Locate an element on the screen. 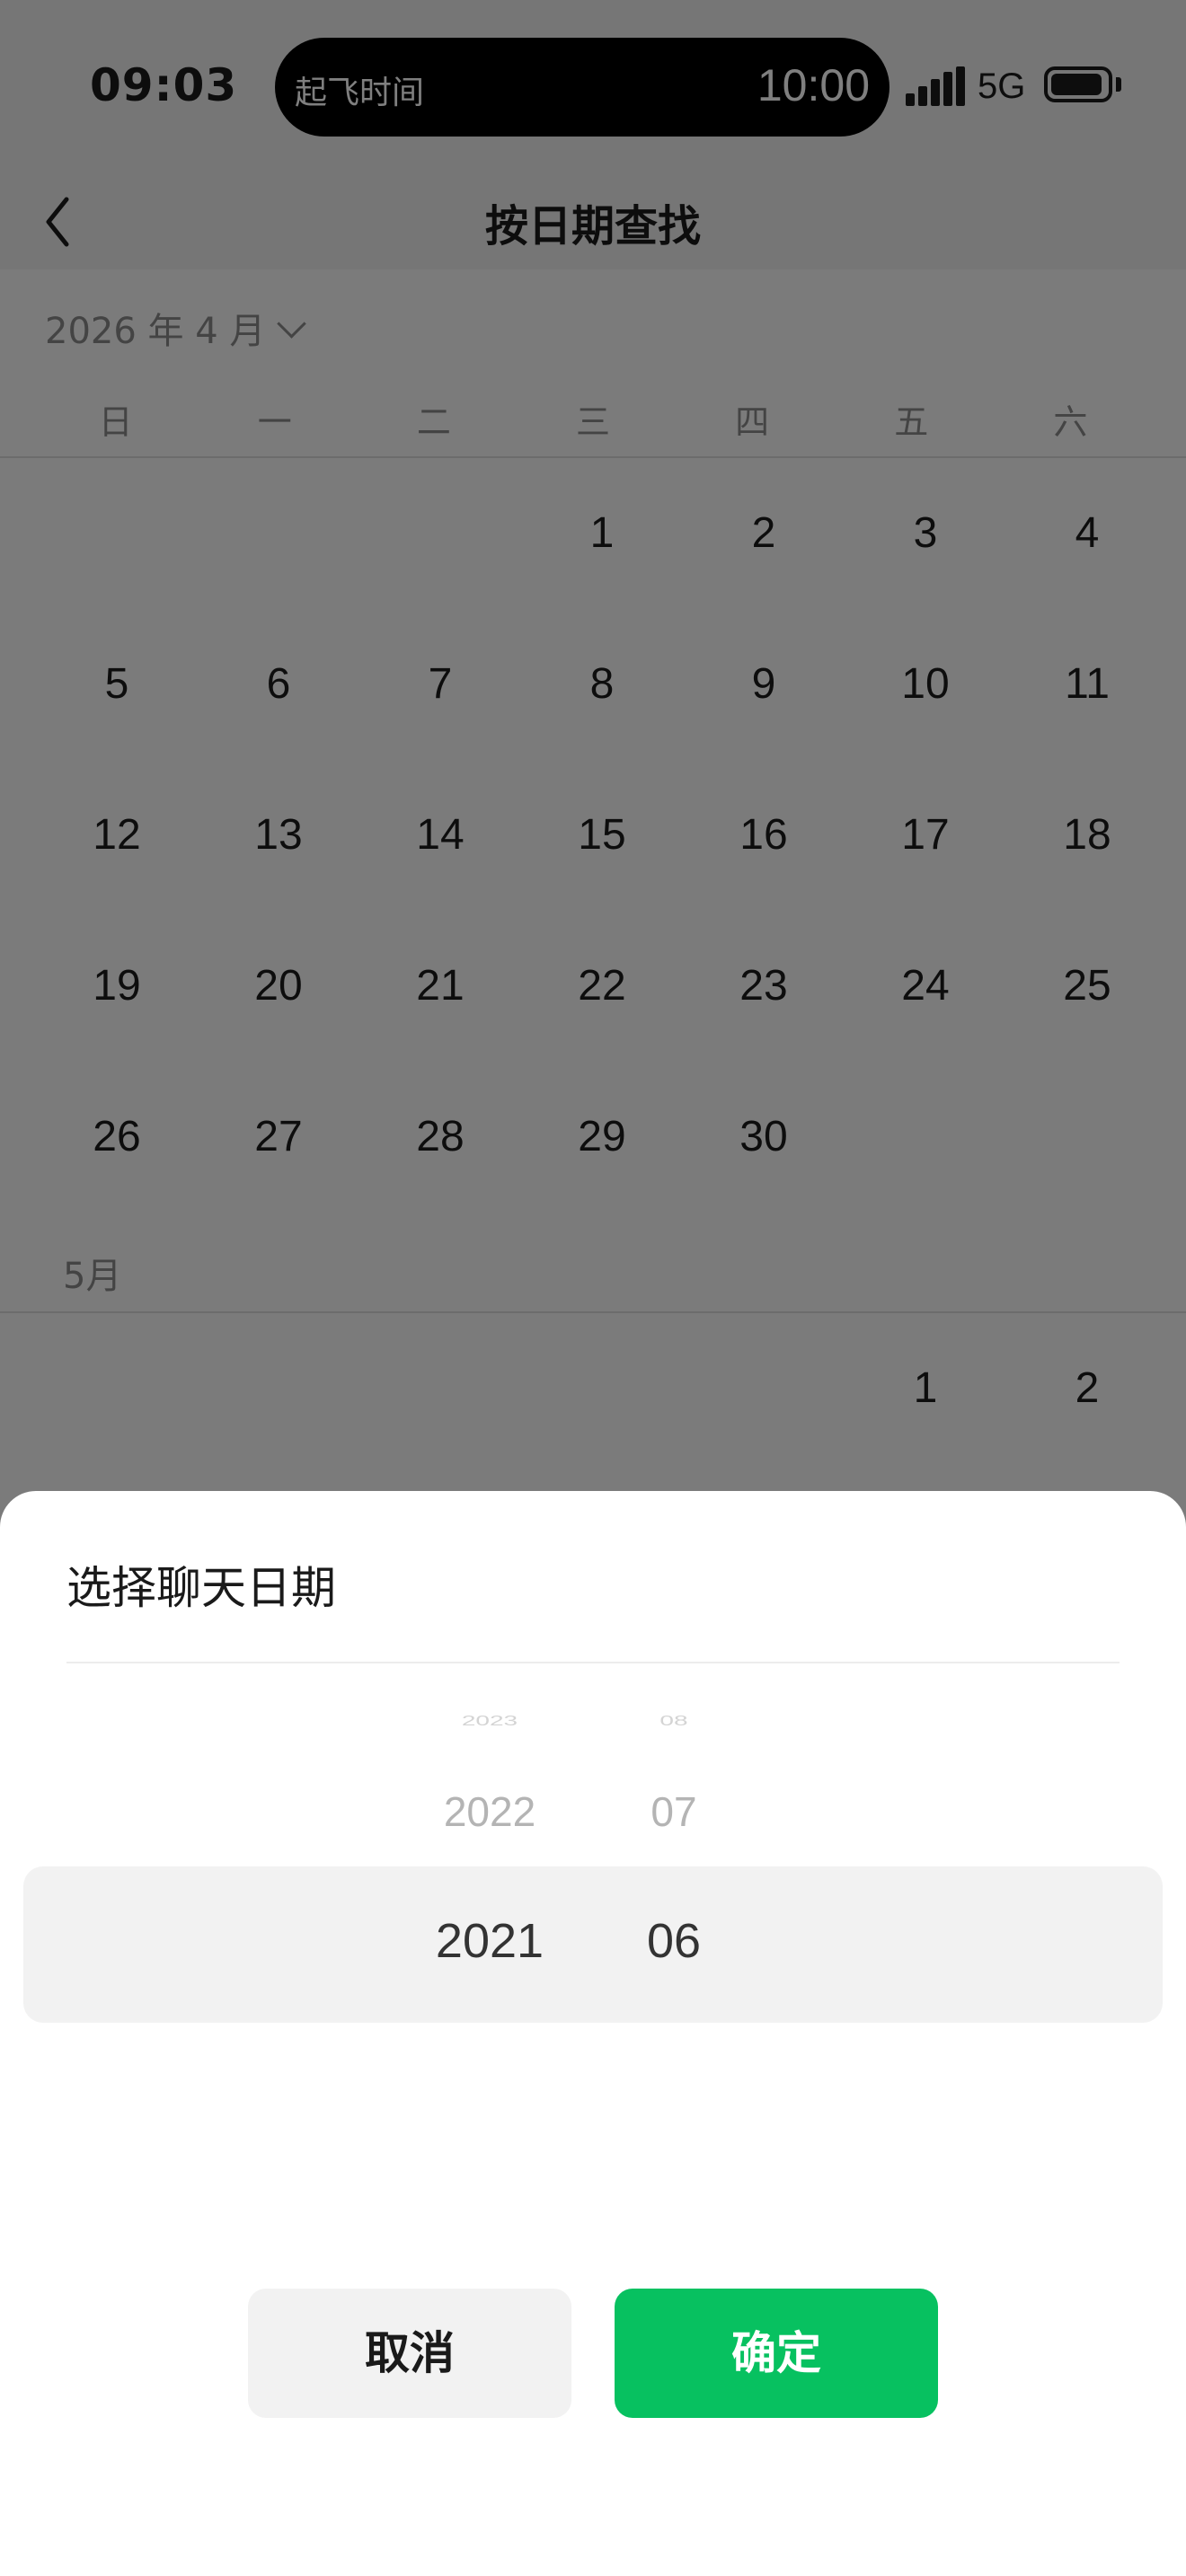 The height and width of the screenshot is (2576, 1186). sheet-title: 选择聊天日期 is located at coordinates (201, 1588).